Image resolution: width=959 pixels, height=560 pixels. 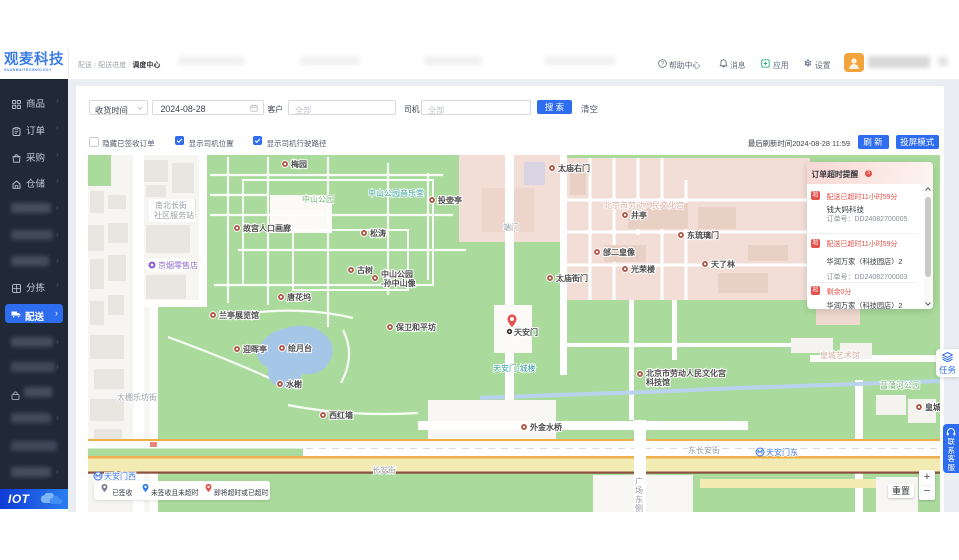 What do you see at coordinates (782, 452) in the screenshot?
I see `svg-text: 天安门东` at bounding box center [782, 452].